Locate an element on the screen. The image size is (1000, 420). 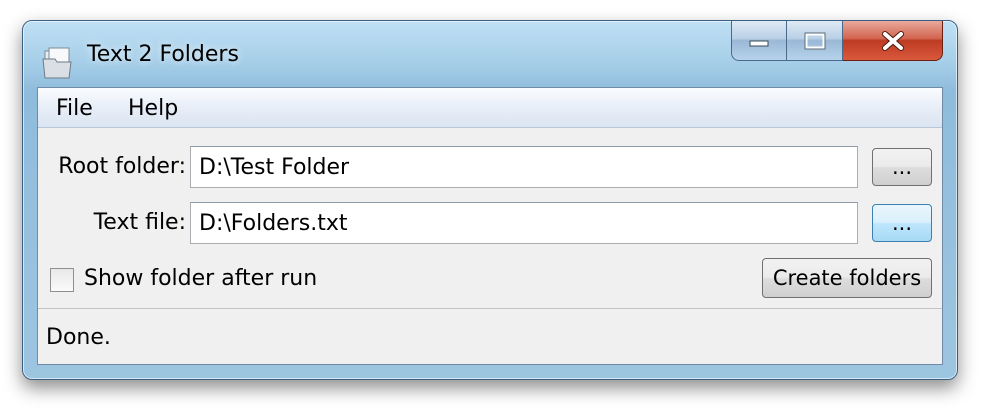
window-title: Text 2 Folders is located at coordinates (163, 54).